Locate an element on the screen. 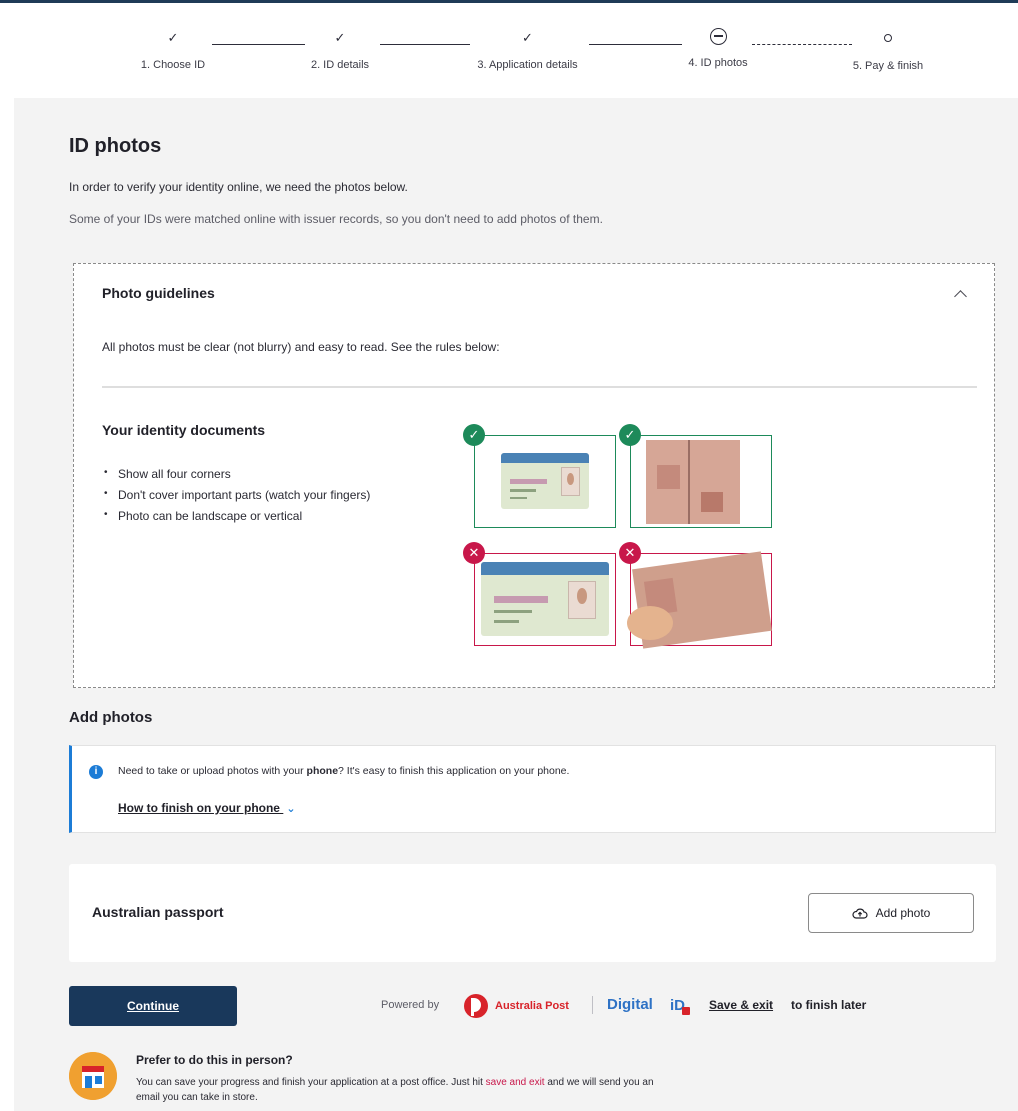  post-office-icon is located at coordinates (93, 1076).